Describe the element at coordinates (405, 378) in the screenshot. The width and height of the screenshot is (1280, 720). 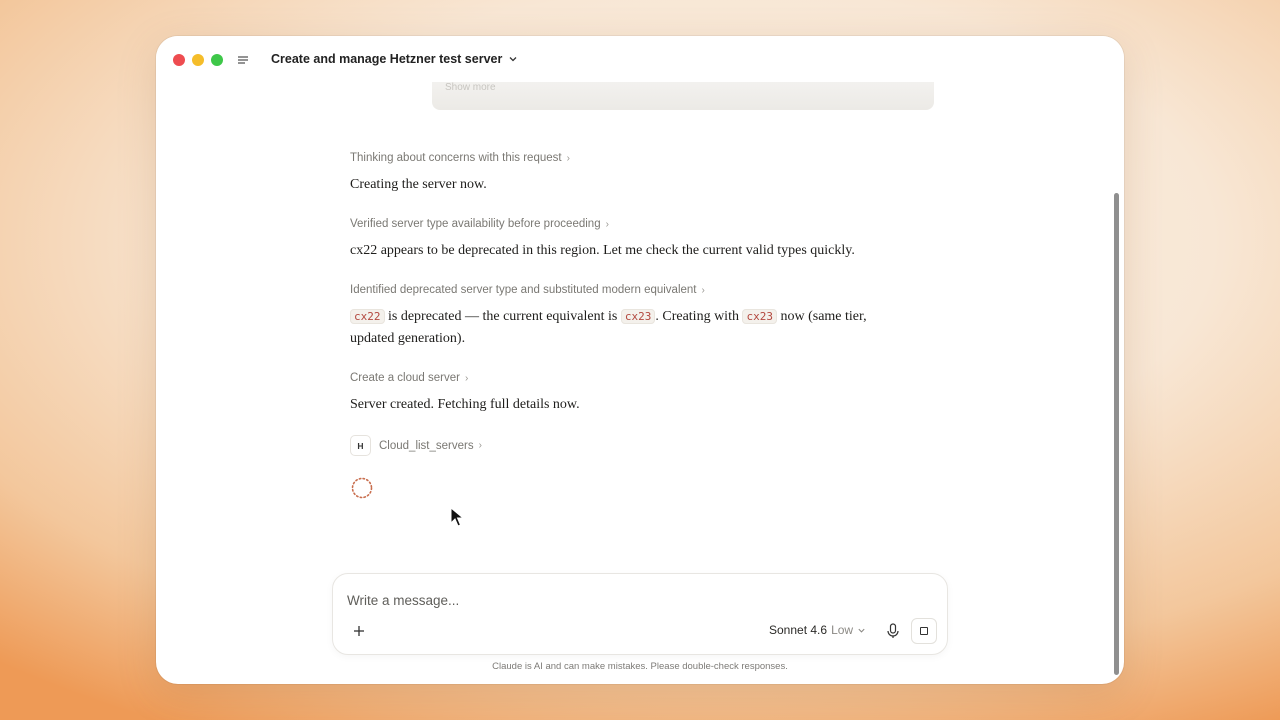
I see `step-label: Create a cloud server` at that location.